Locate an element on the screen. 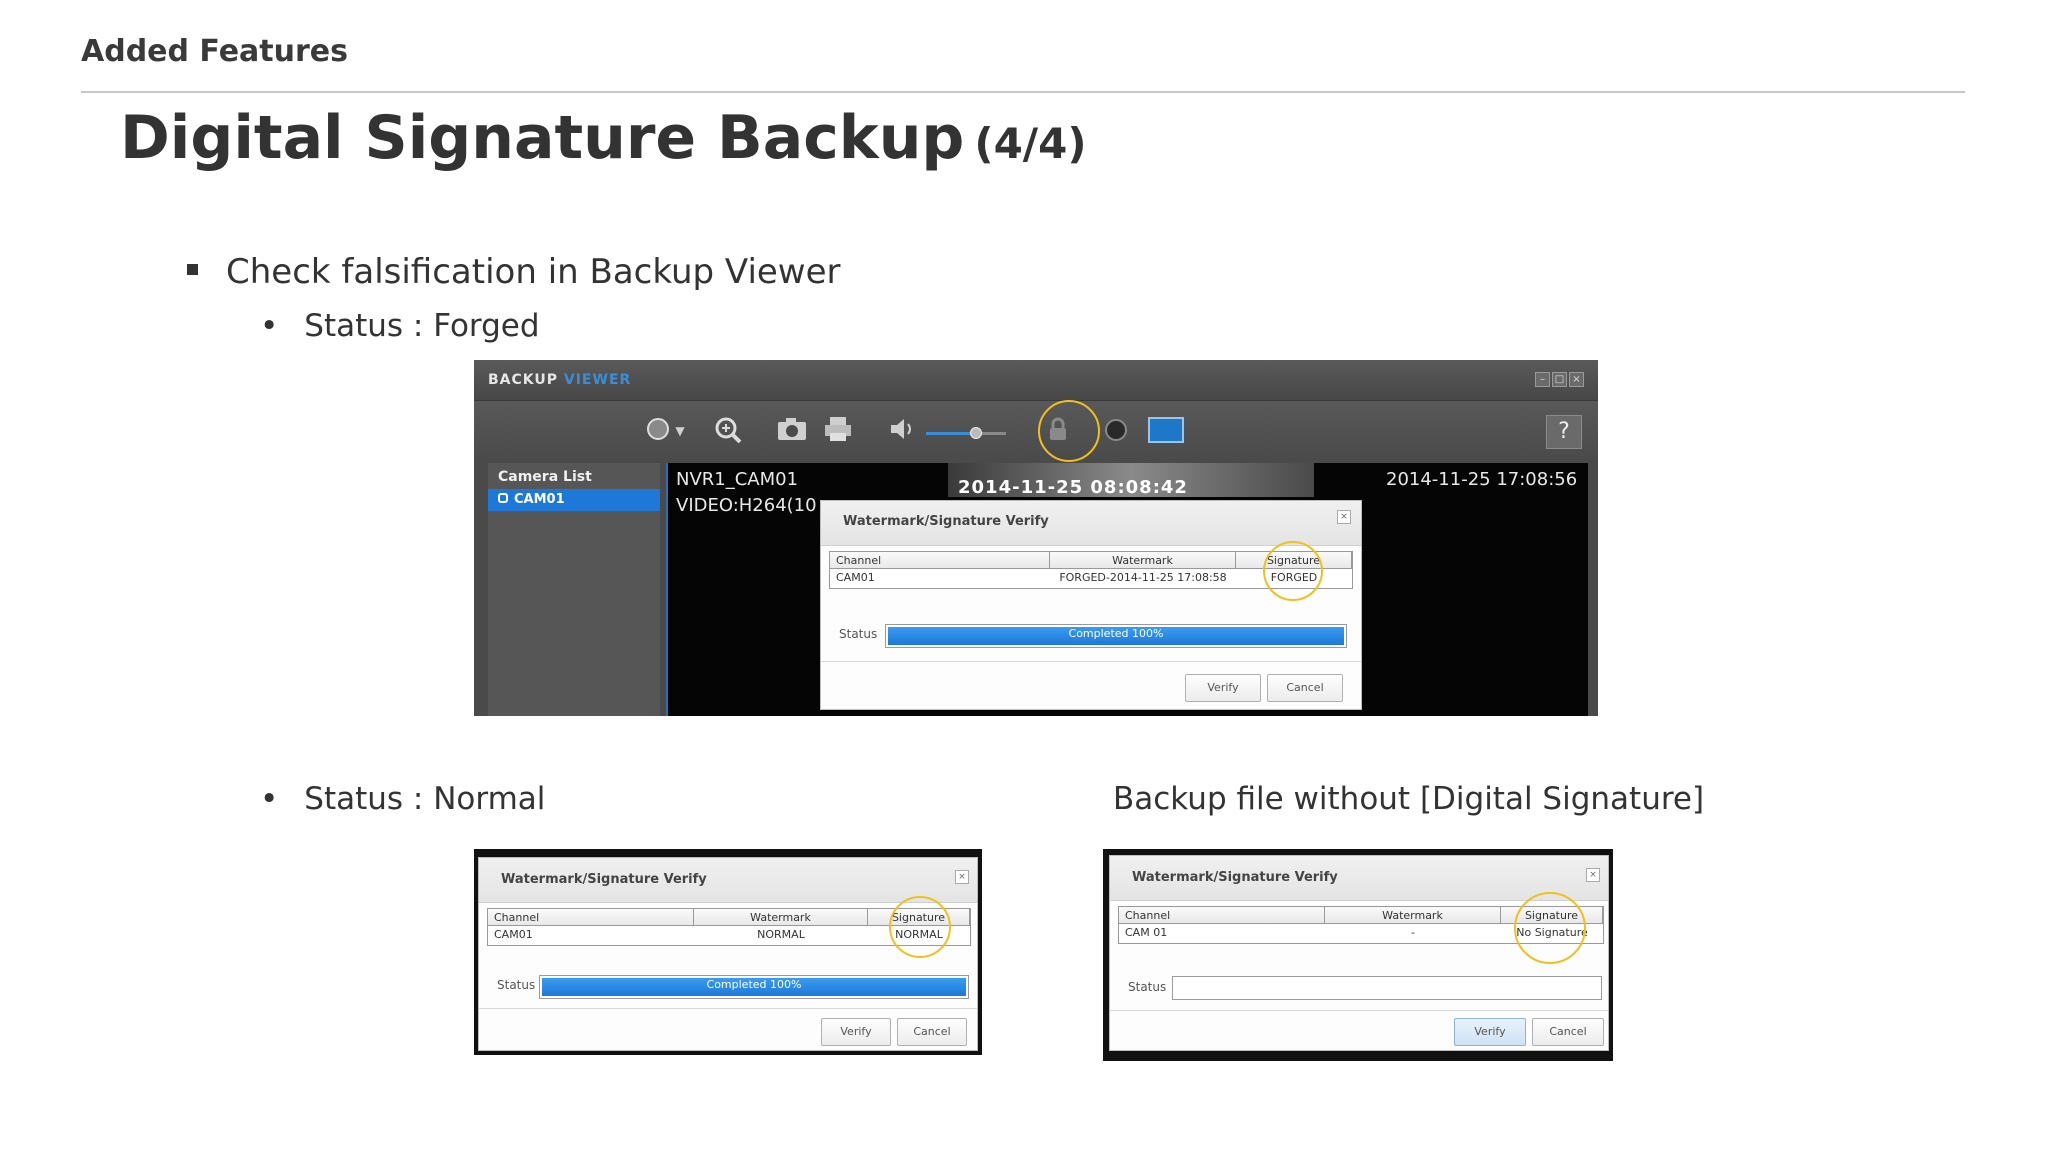 This screenshot has height=1152, width=2048. square-bullet-icon is located at coordinates (192, 269).